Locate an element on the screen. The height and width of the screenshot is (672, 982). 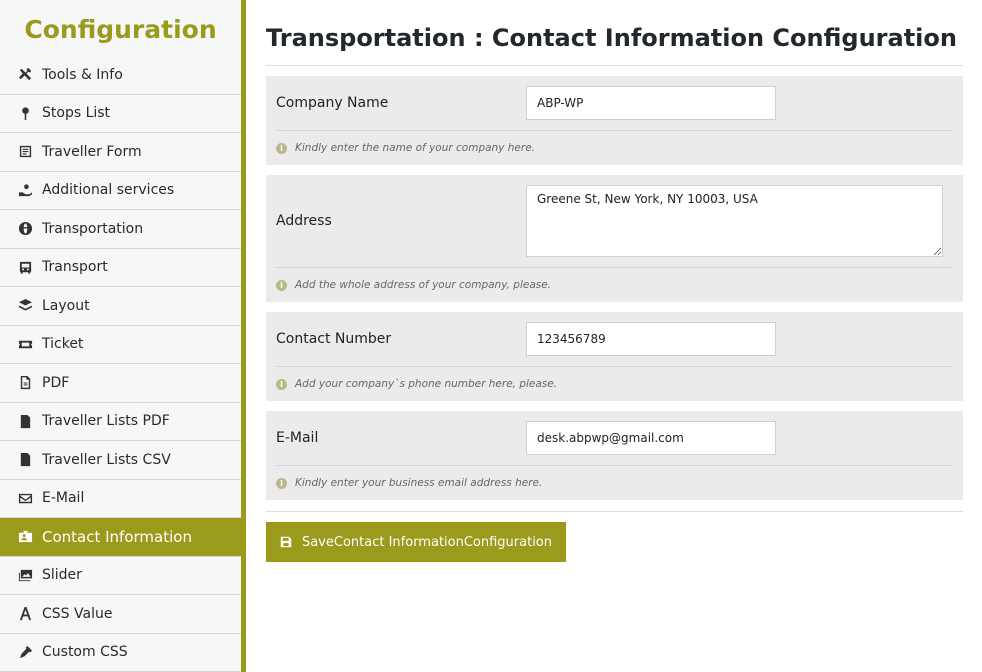
sidebar-item-traveller-lists-csv: Traveller Lists CSV is located at coordinates (120, 460).